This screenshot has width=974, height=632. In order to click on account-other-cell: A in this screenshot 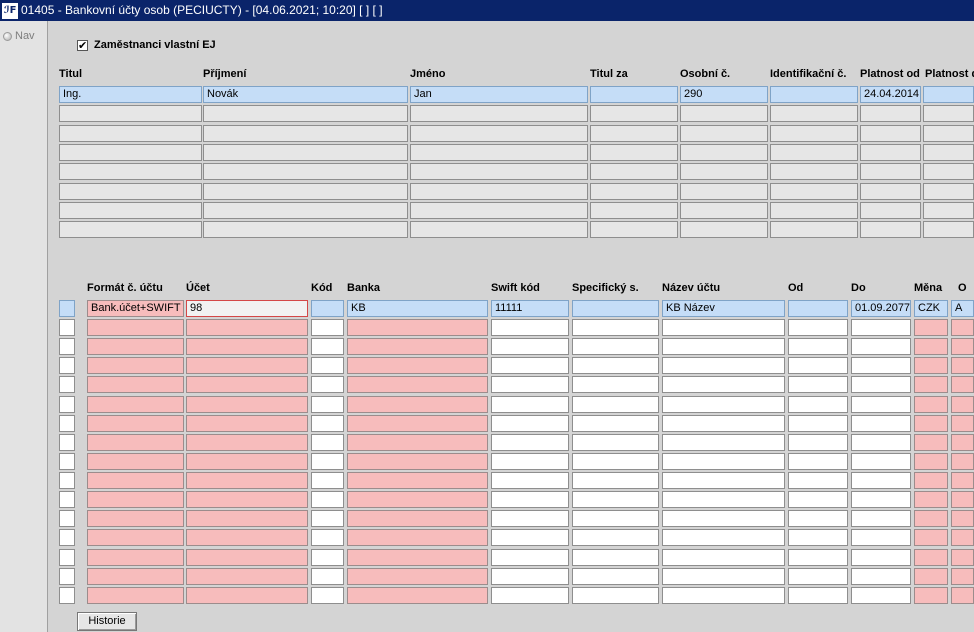, I will do `click(962, 308)`.